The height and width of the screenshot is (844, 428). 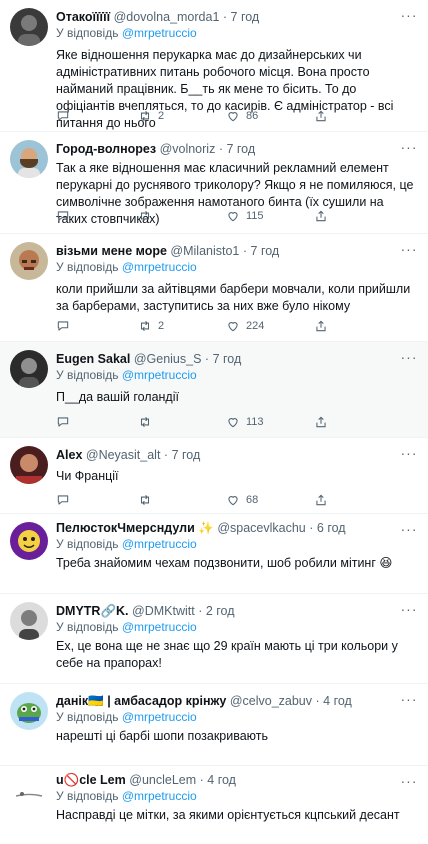 I want to click on author-name: данік🇺🇦 | амбасадор крінжу, so click(x=141, y=701).